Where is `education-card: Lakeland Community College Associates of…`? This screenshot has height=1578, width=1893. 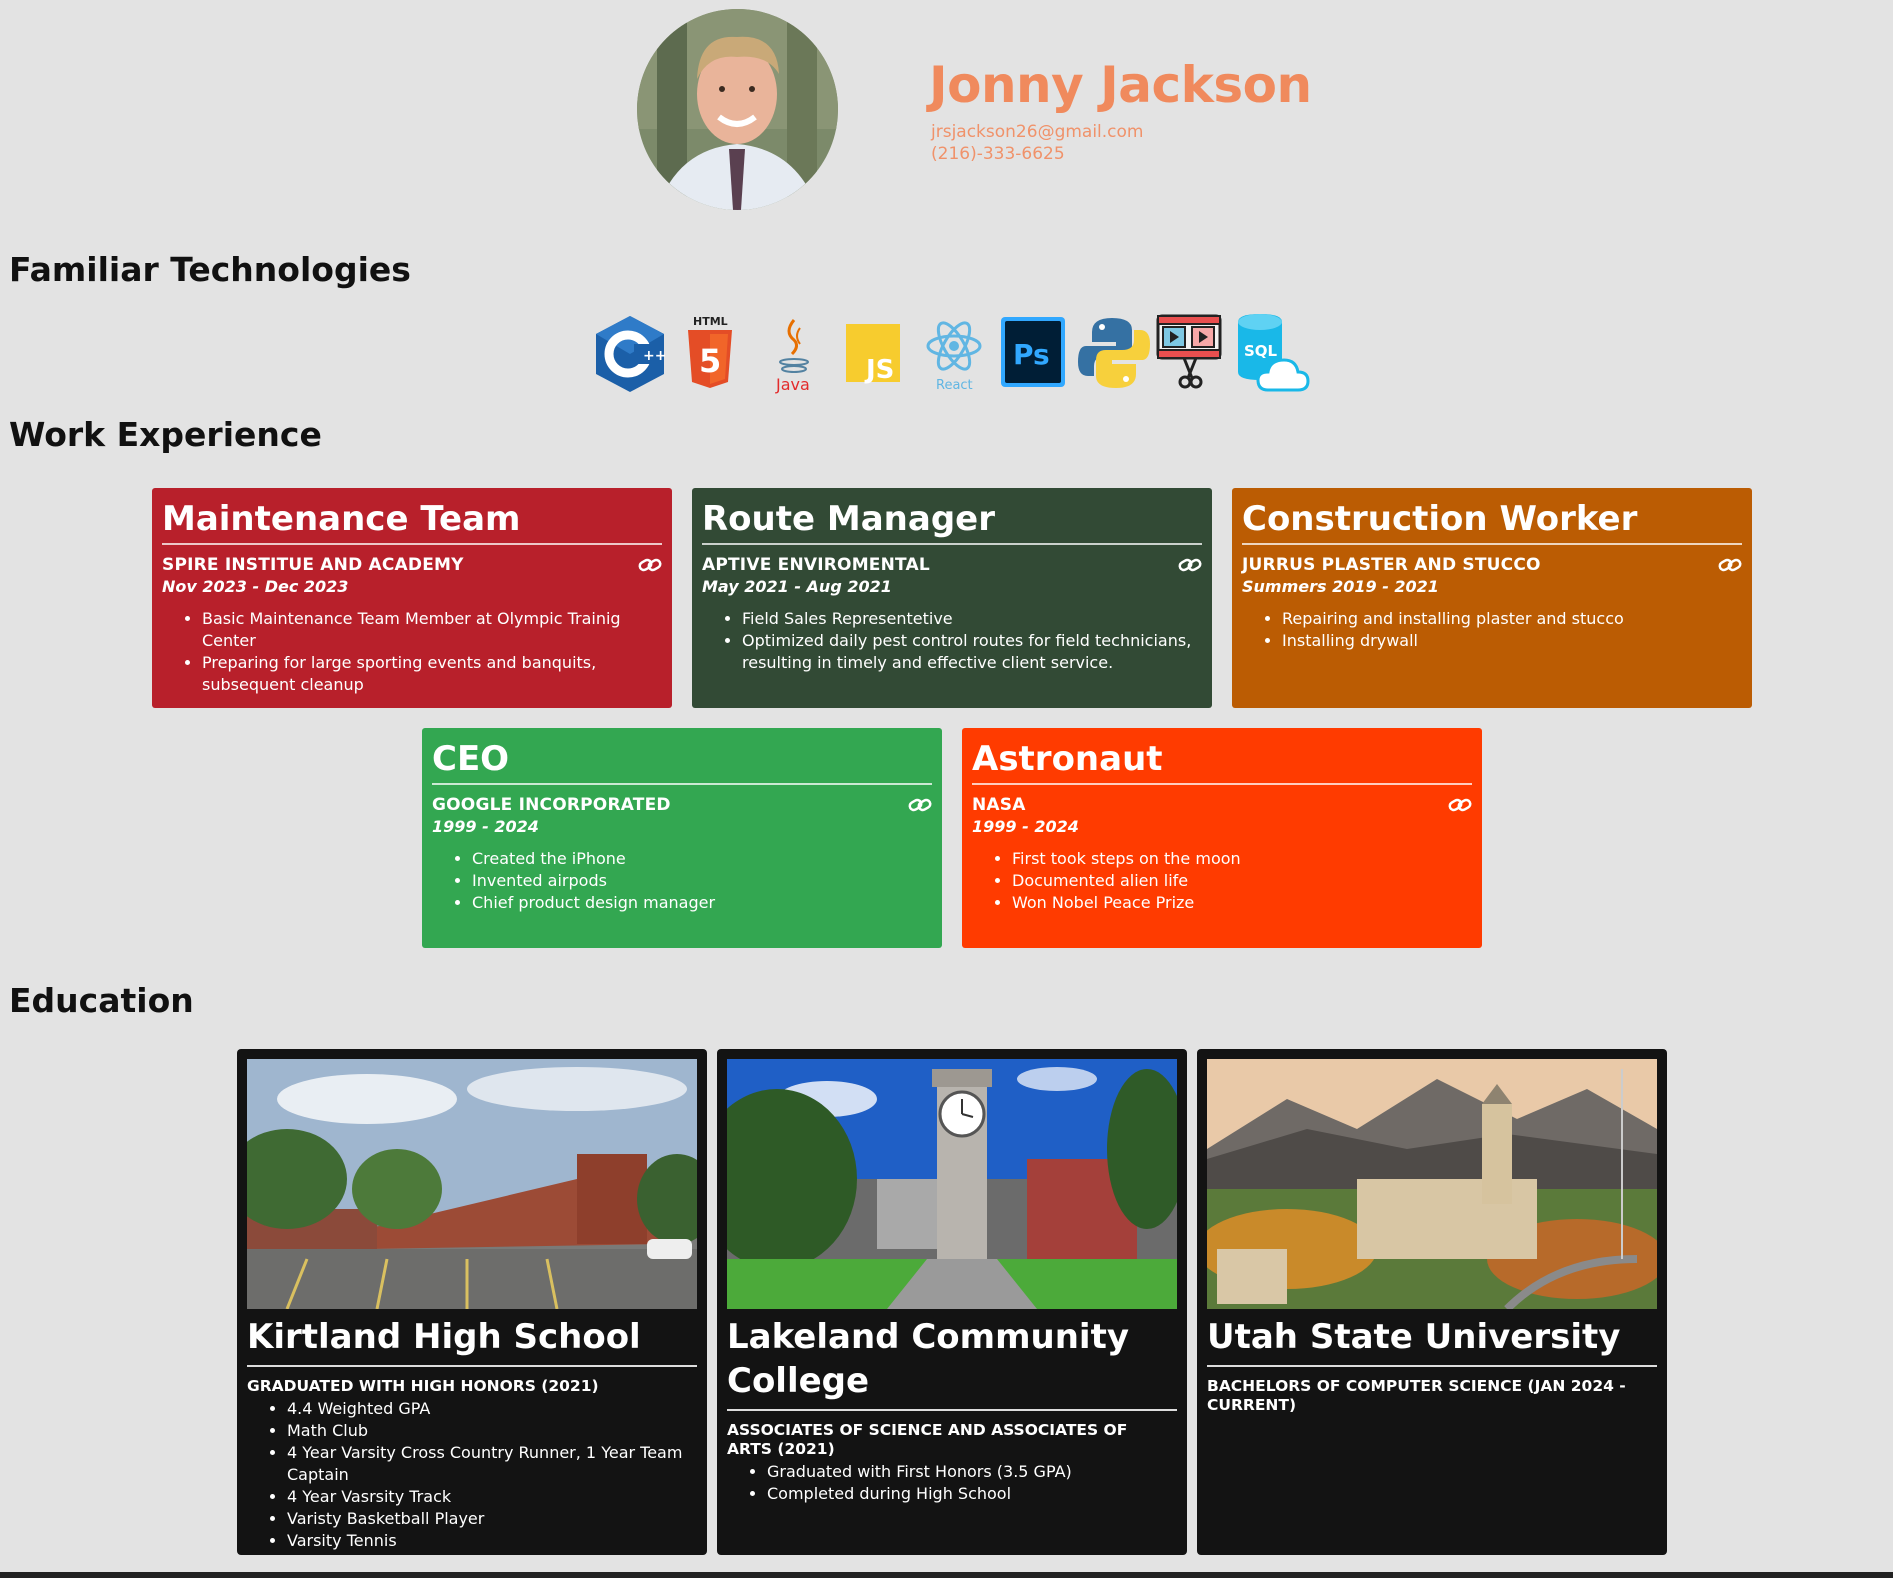 education-card: Lakeland Community College Associates of… is located at coordinates (952, 1302).